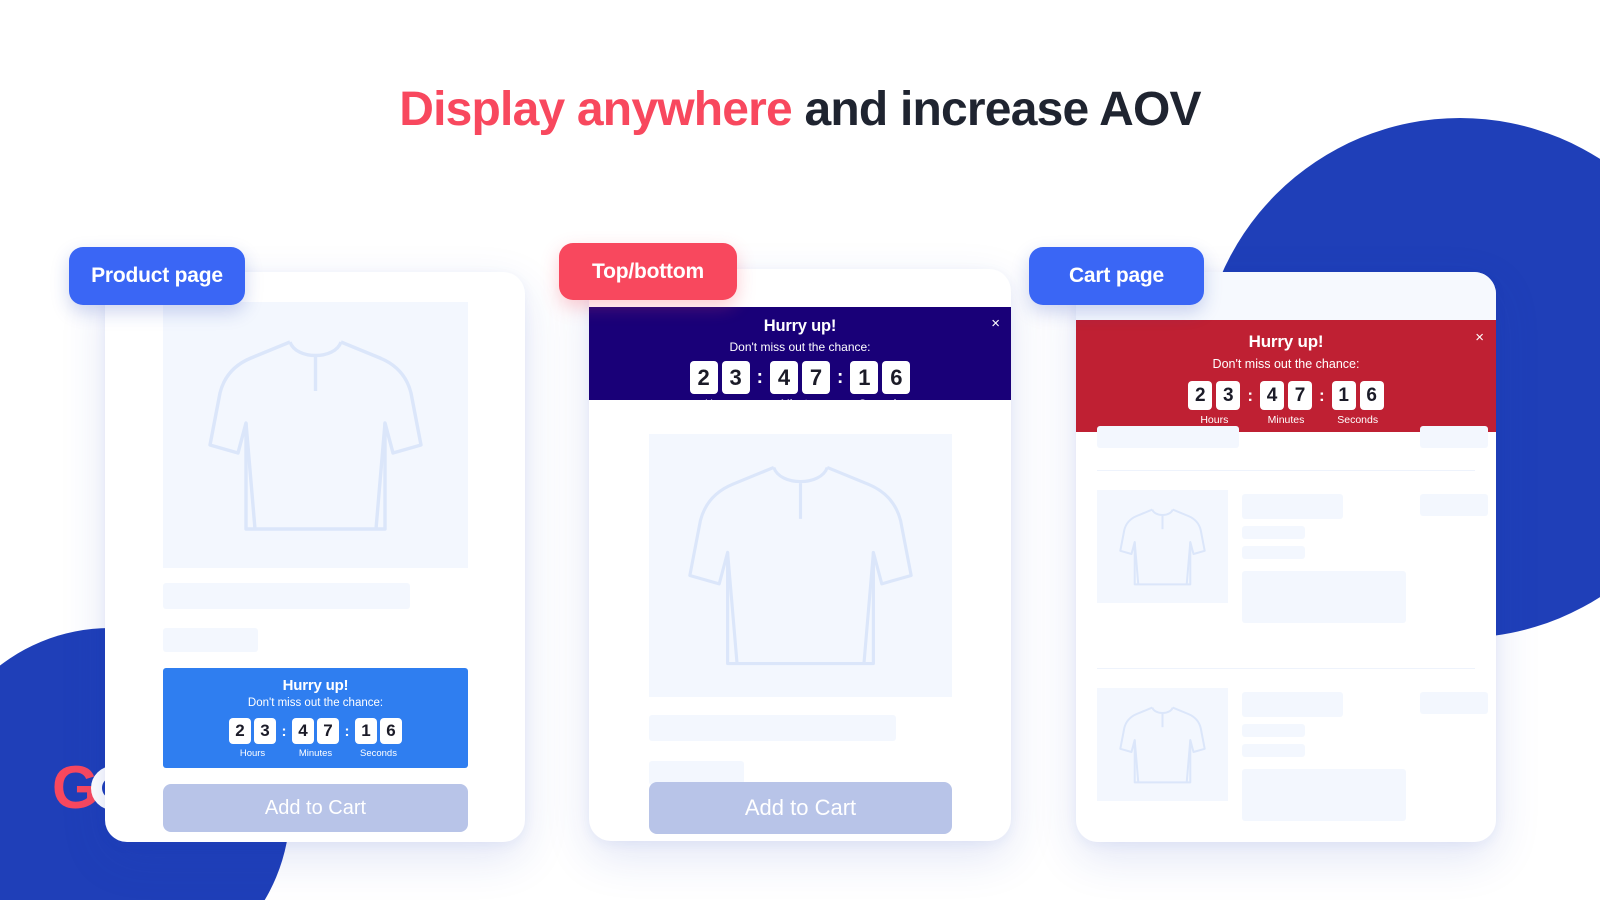  I want to click on logo-letter-g: G, so click(75, 787).